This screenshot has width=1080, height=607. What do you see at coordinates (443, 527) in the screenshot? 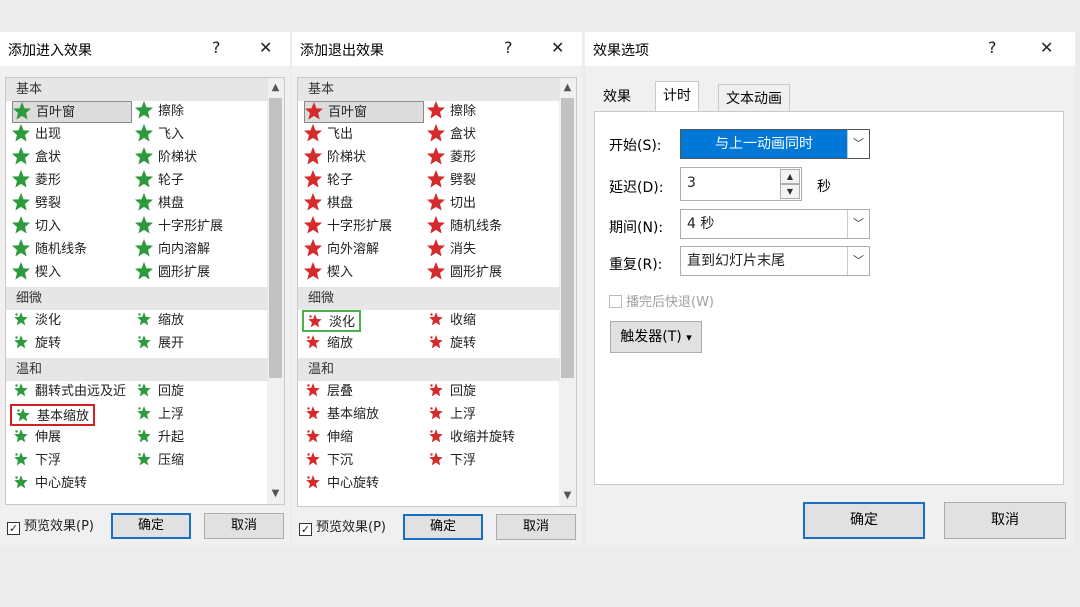
I see `exit-ok-button: 确定` at bounding box center [443, 527].